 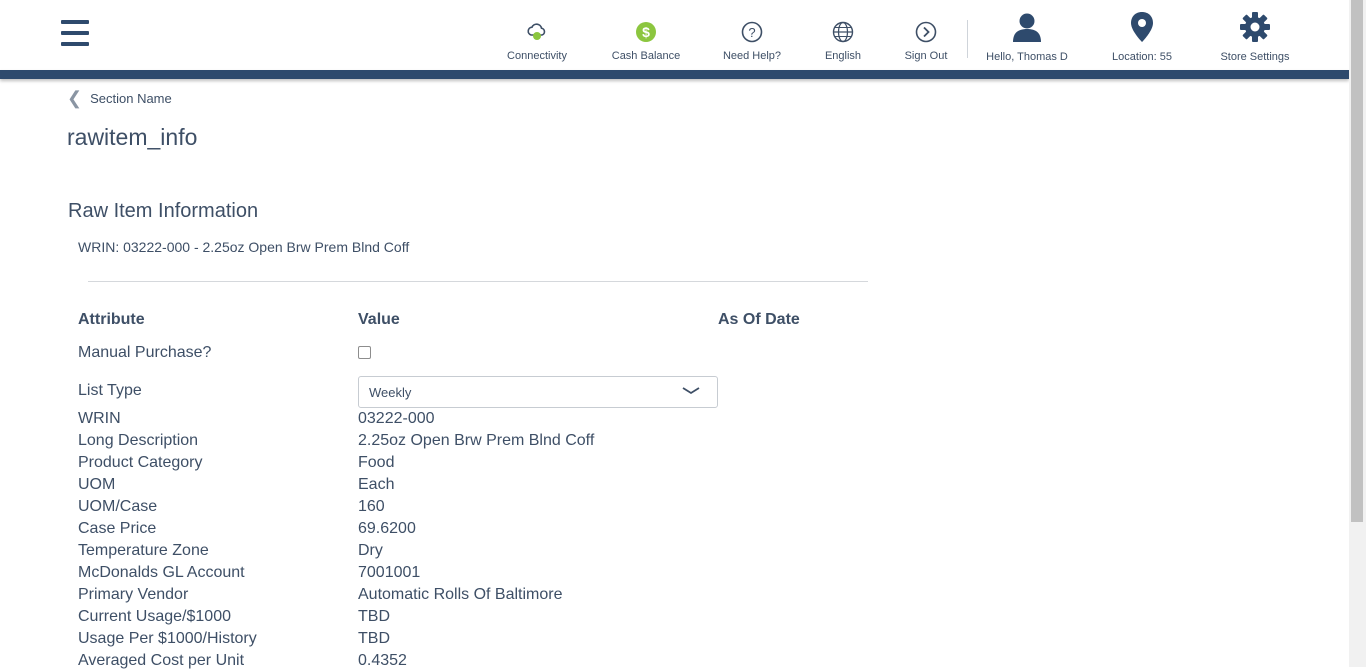 I want to click on section-title: Raw Item Information, so click(x=163, y=211).